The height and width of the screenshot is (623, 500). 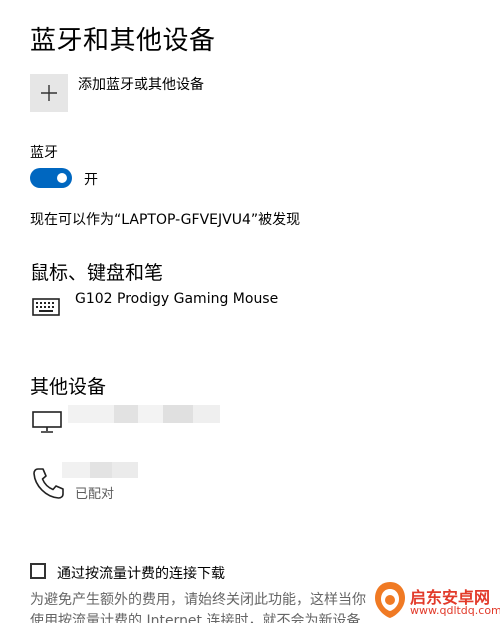 I want to click on device-item-monitor, so click(x=144, y=416).